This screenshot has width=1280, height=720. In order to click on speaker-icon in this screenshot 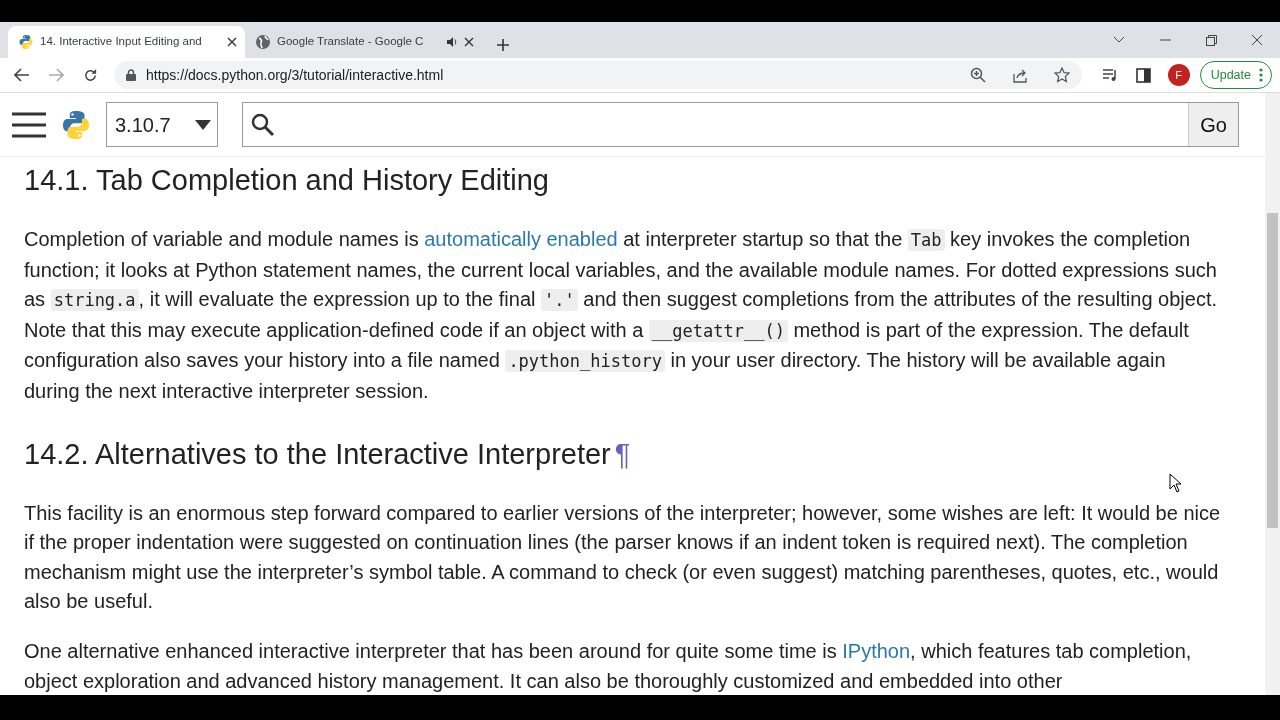, I will do `click(452, 42)`.